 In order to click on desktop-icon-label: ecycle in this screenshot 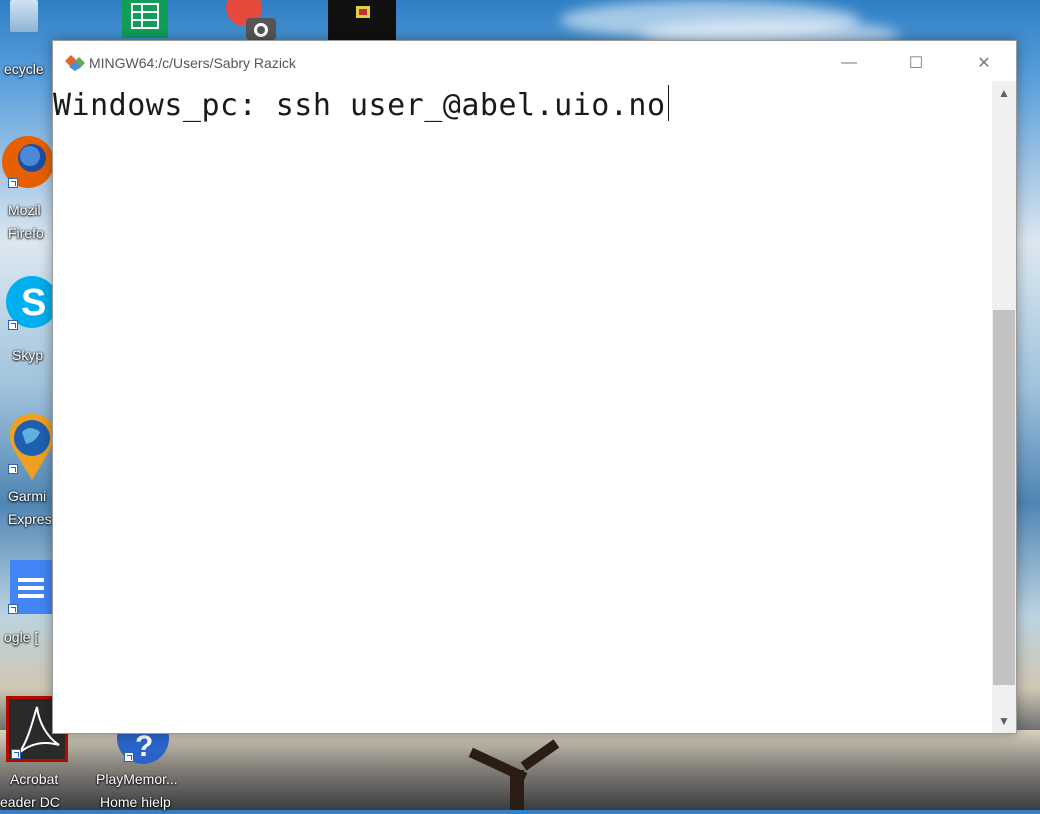, I will do `click(24, 69)`.